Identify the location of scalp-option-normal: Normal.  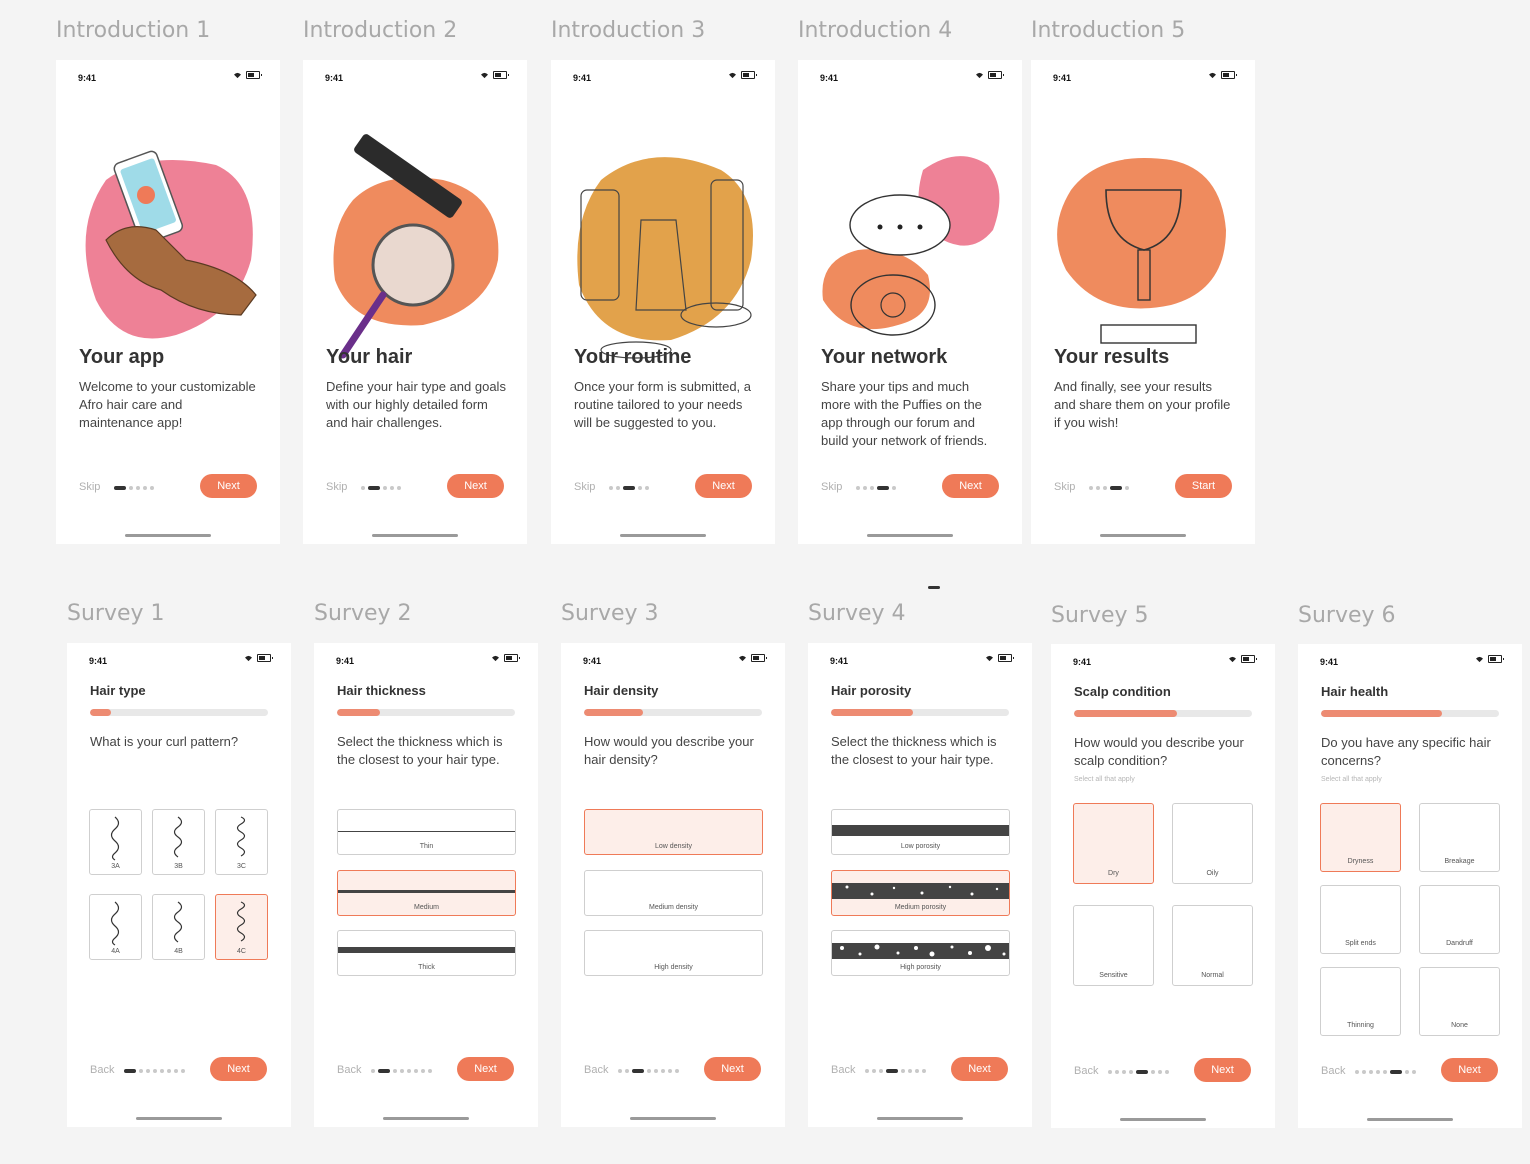
(1212, 945).